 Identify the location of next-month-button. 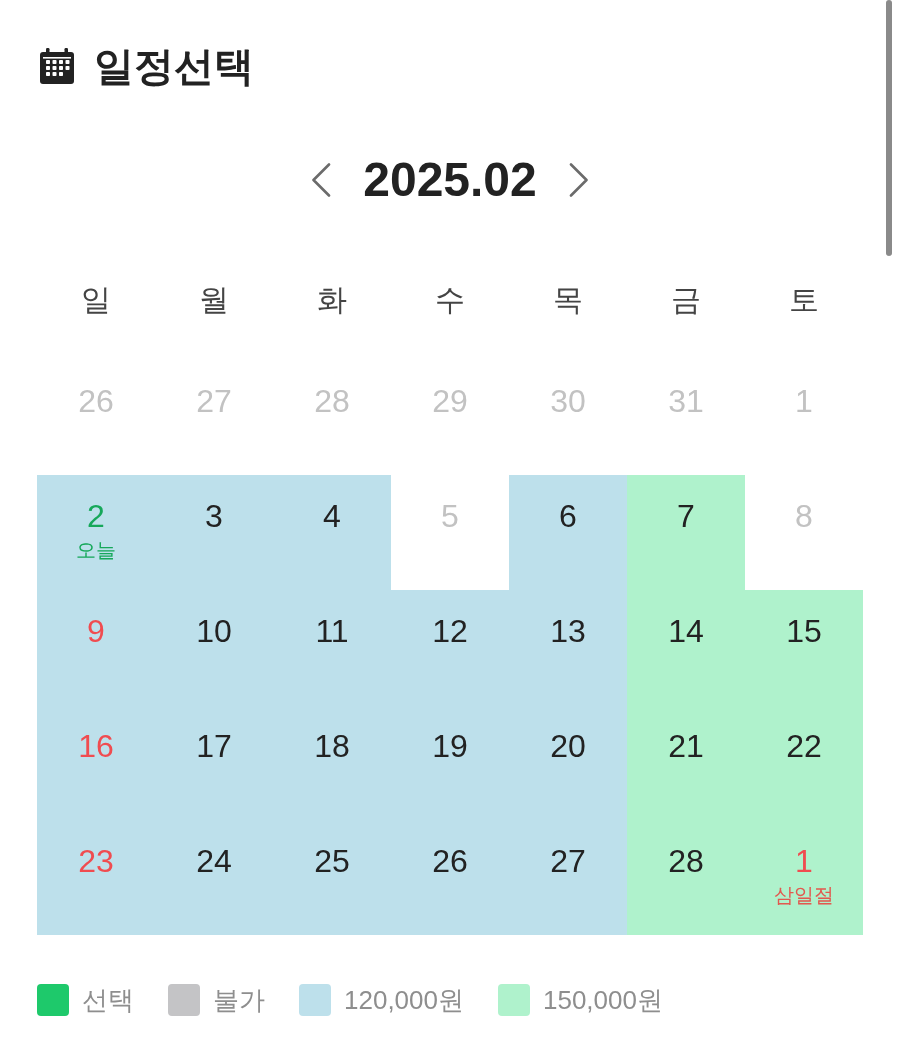
(578, 180).